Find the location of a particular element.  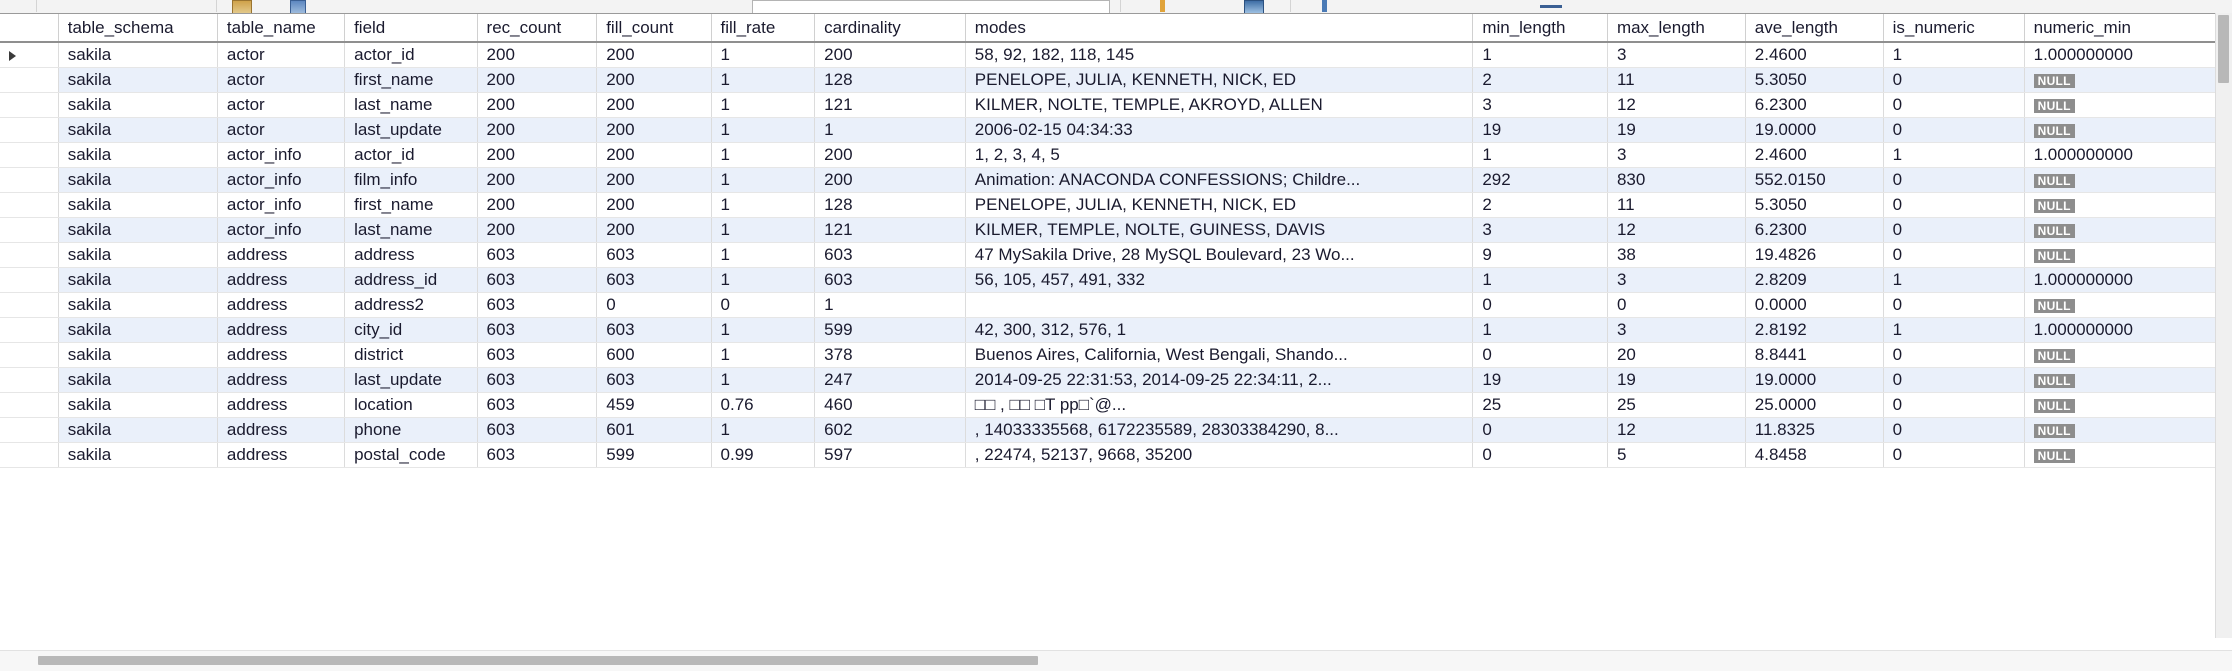

column-header-fill-rate: fill_rate is located at coordinates (763, 28).